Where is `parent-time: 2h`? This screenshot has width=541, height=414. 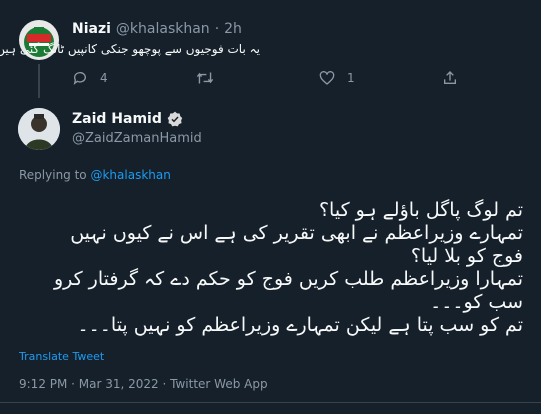
parent-time: 2h is located at coordinates (233, 29).